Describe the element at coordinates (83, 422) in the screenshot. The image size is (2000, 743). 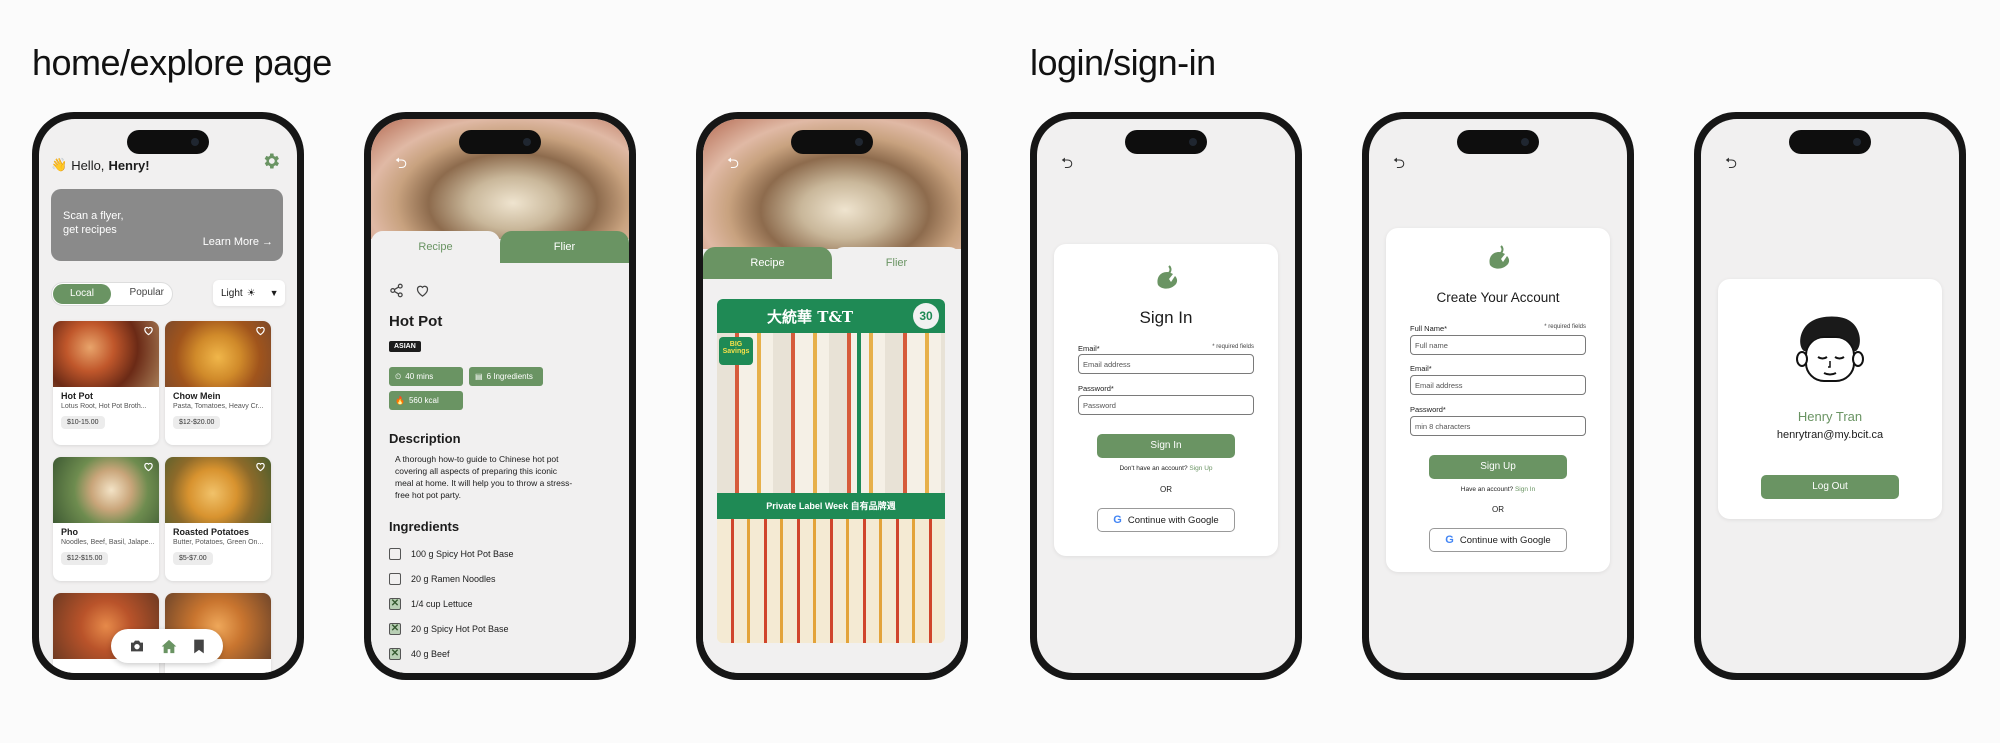
I see `card-price: $10-15.00` at that location.